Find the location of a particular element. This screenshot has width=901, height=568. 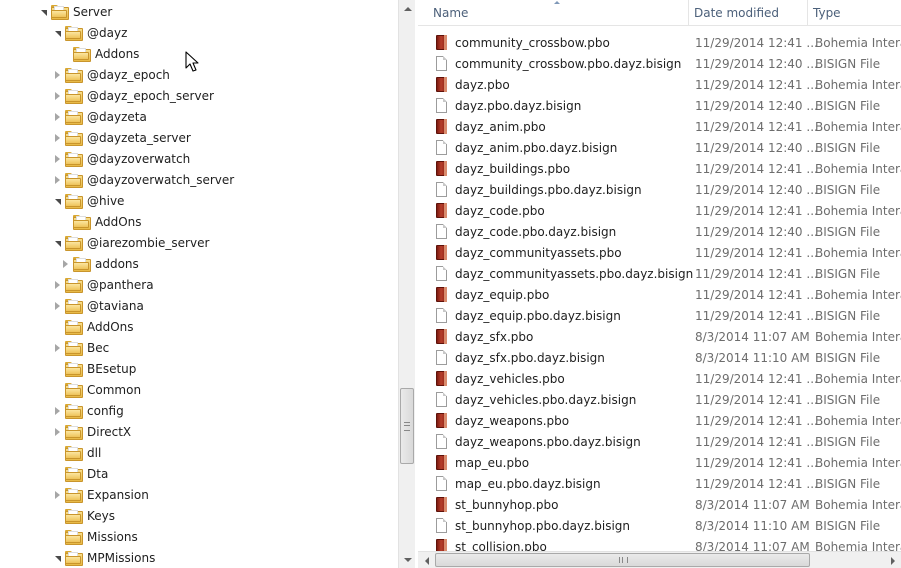

file-type: Bohemia Interac is located at coordinates (858, 84).